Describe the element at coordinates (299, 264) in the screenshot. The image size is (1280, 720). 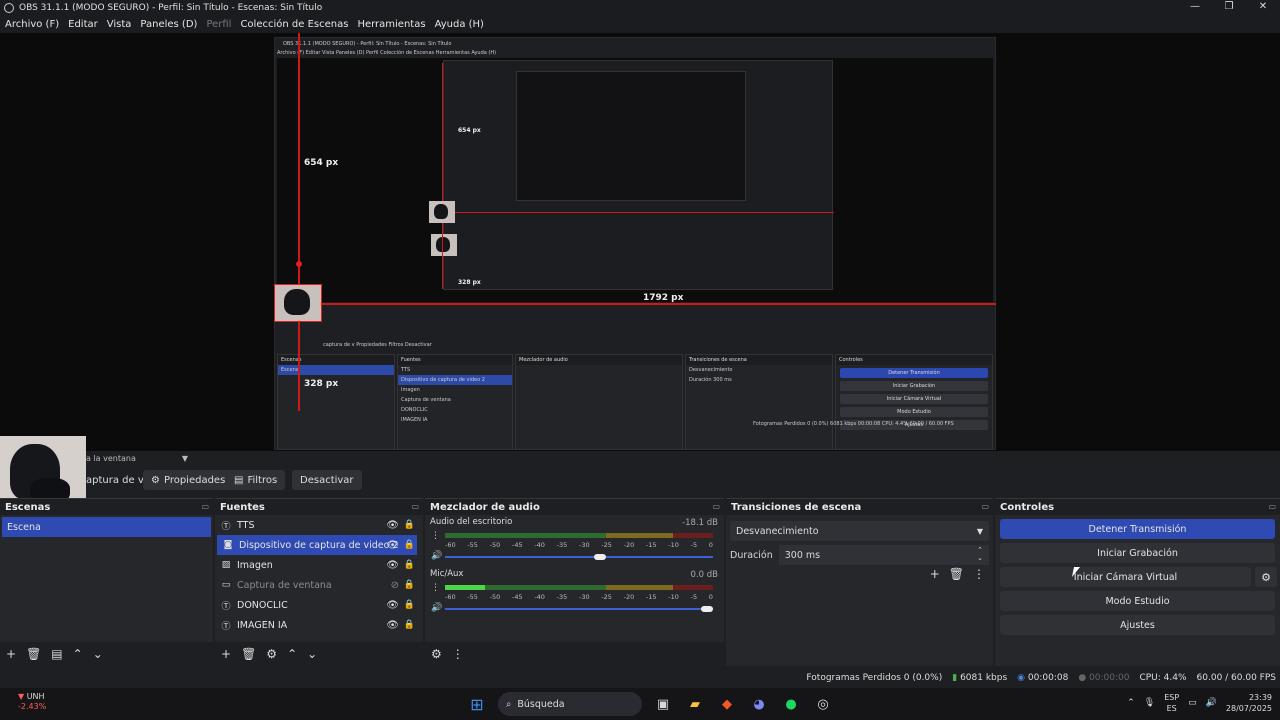
I see `measure-handle` at that location.